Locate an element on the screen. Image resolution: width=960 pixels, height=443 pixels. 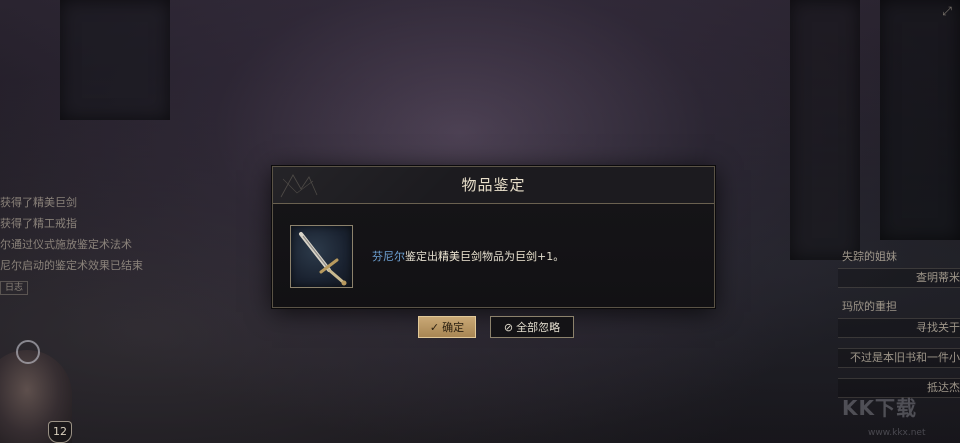
checkmark-icon: ✓ is located at coordinates (434, 327).